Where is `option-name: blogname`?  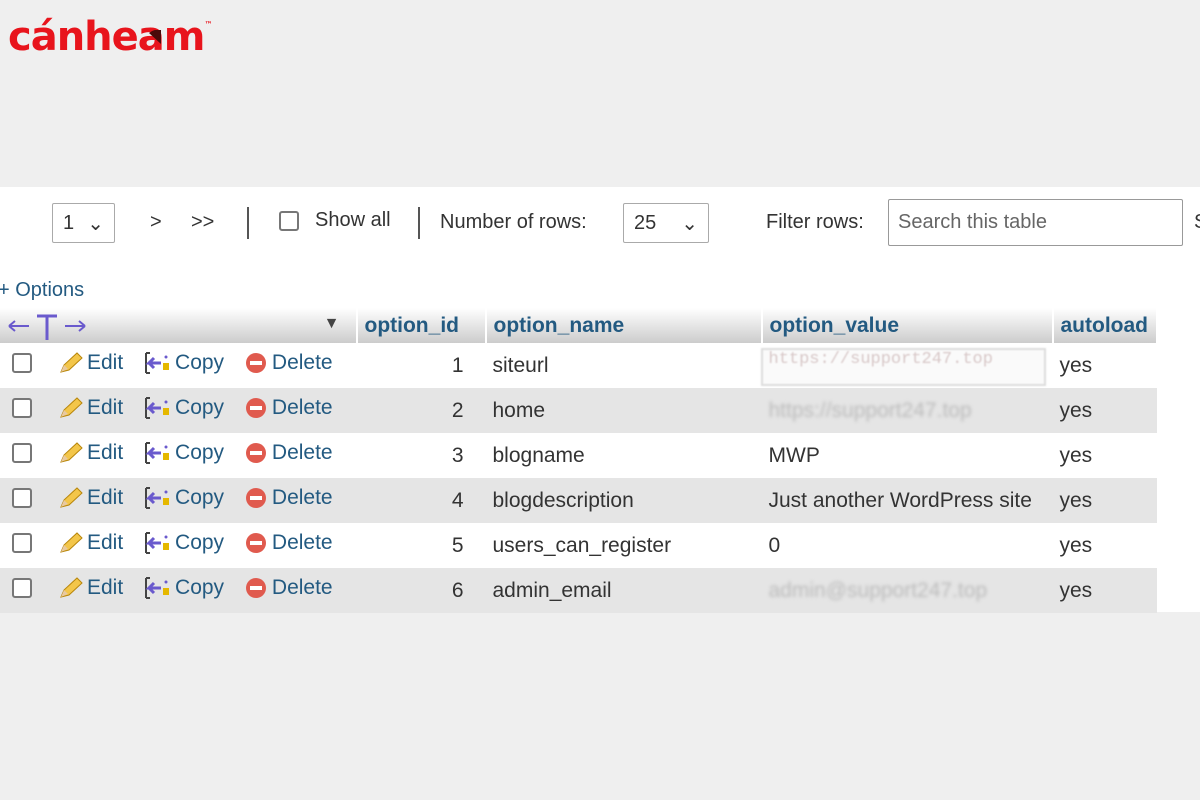
option-name: blogname is located at coordinates (623, 455).